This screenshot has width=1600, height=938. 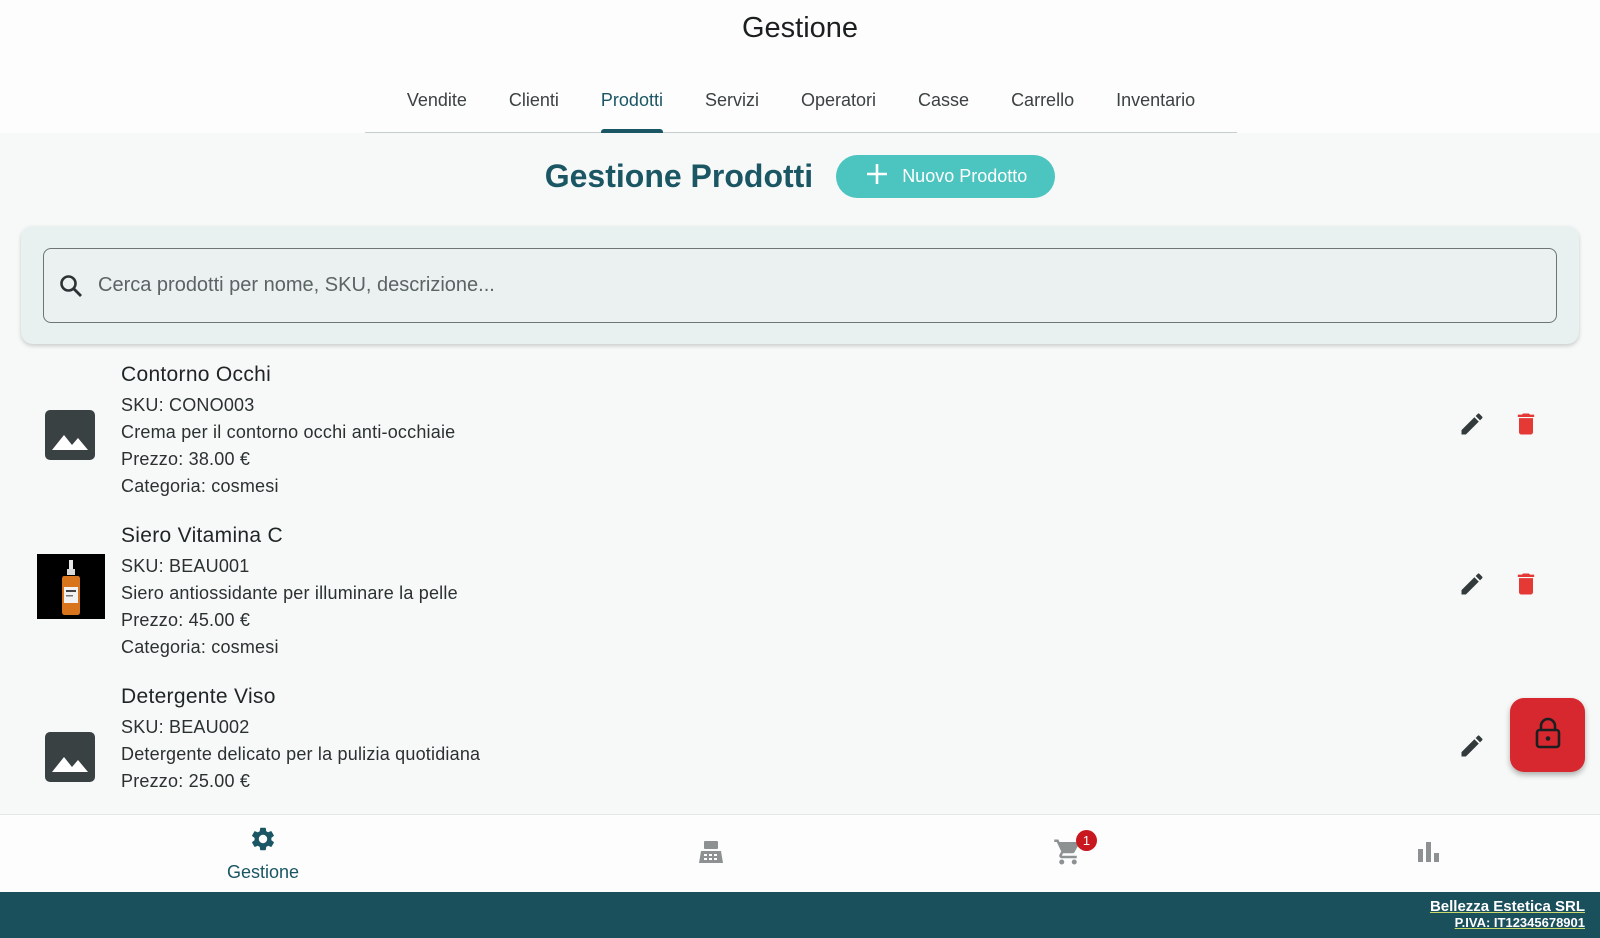 I want to click on product-price: Prezzo: 38.00 €, so click(x=186, y=459).